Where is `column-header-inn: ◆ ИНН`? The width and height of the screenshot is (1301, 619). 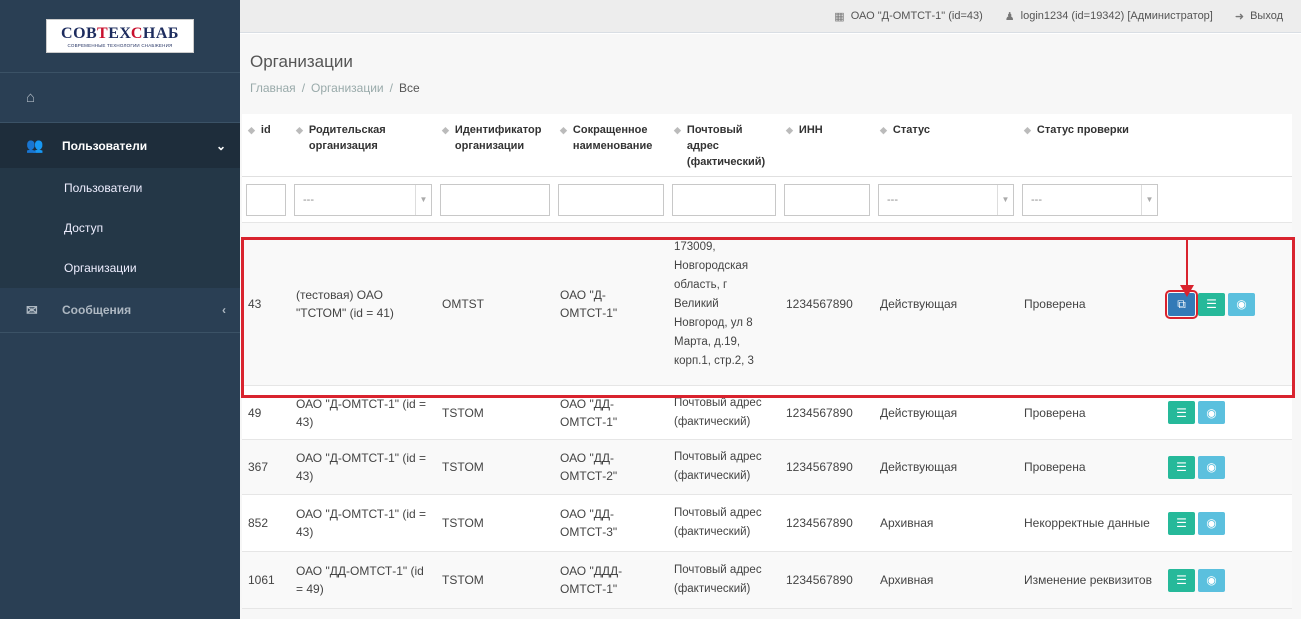
column-header-inn: ◆ ИНН is located at coordinates (827, 145).